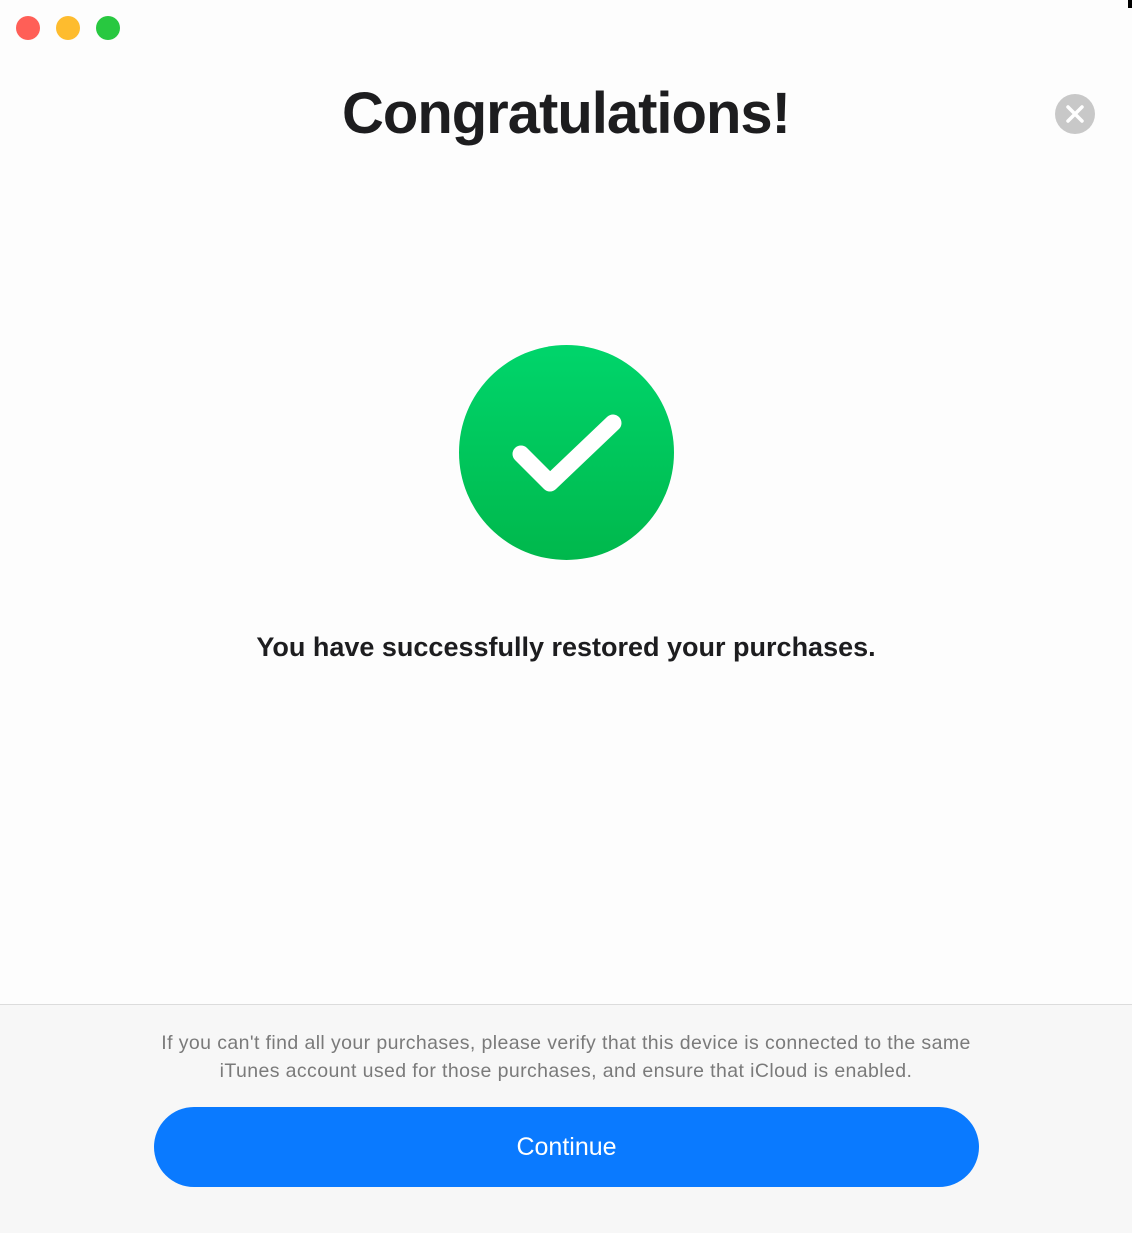 Image resolution: width=1132 pixels, height=1233 pixels. I want to click on x-circle-icon, so click(1075, 114).